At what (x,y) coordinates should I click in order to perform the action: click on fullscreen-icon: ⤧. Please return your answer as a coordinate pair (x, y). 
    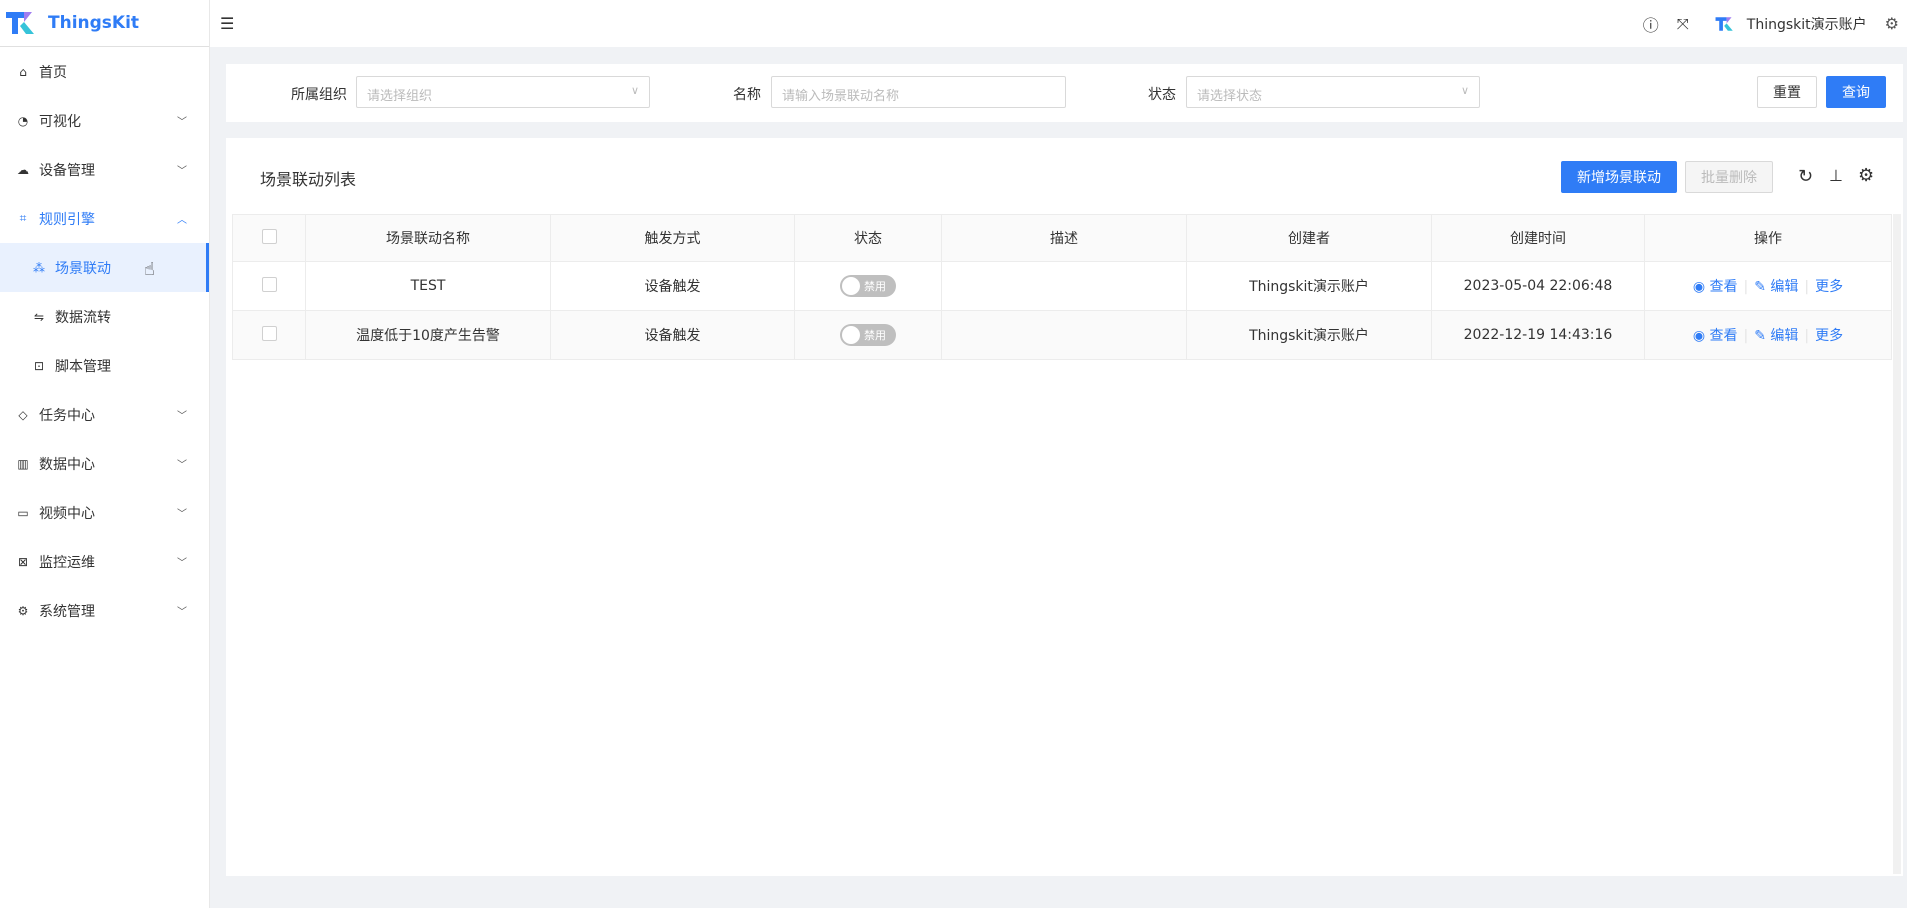
    Looking at the image, I should click on (1683, 24).